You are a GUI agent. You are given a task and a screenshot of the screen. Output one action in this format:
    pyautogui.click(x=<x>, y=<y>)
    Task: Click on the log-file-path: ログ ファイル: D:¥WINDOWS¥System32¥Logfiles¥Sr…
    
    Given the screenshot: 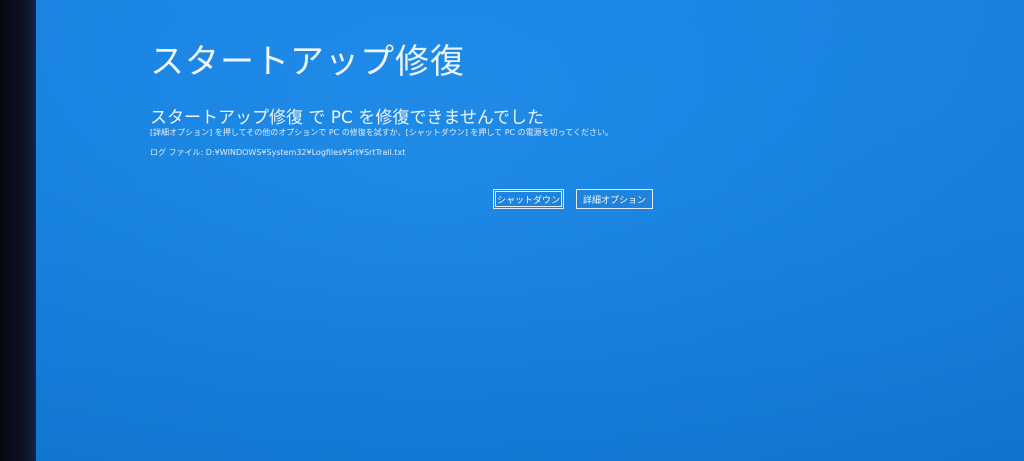 What is the action you would take?
    pyautogui.click(x=278, y=152)
    